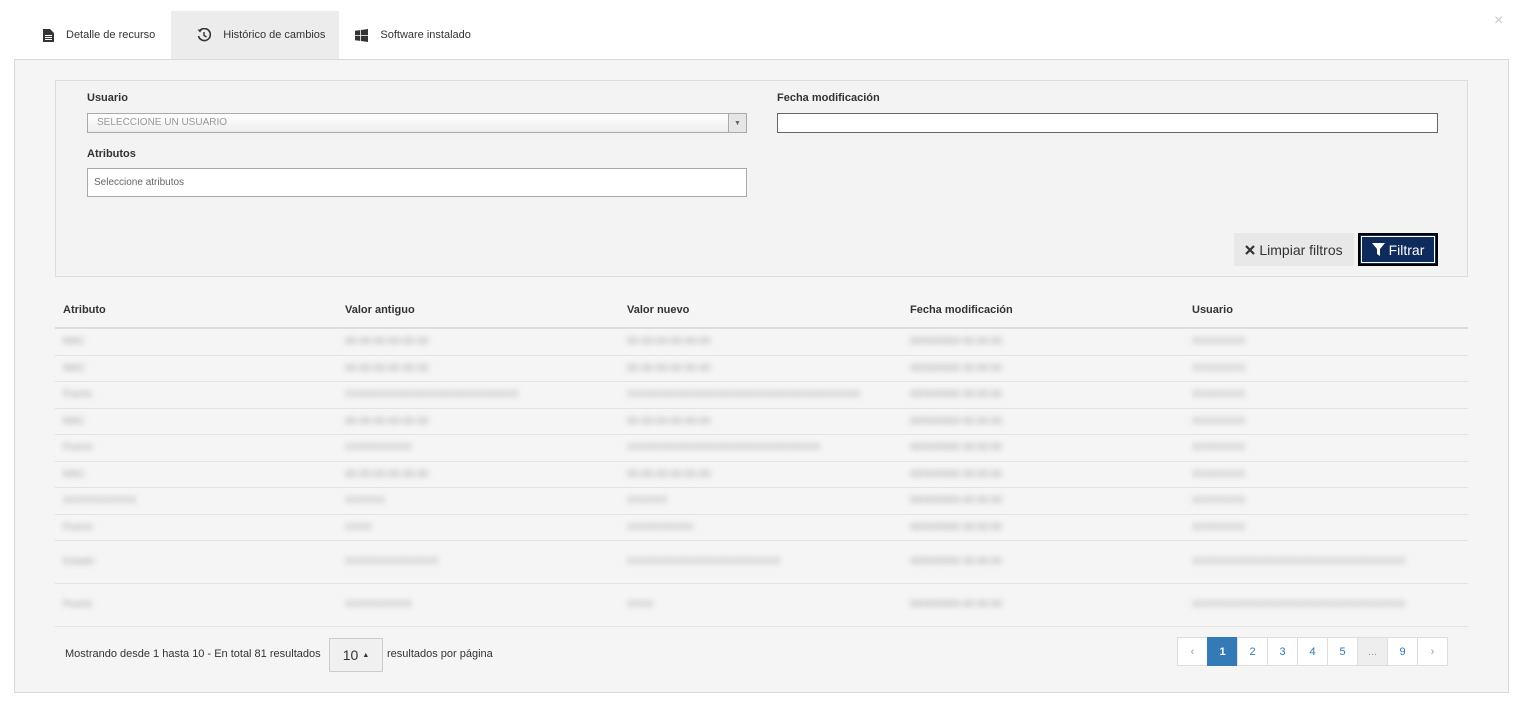 This screenshot has height=706, width=1525. What do you see at coordinates (255, 35) in the screenshot?
I see `tab-historico-cambios: Histórico de cambios` at bounding box center [255, 35].